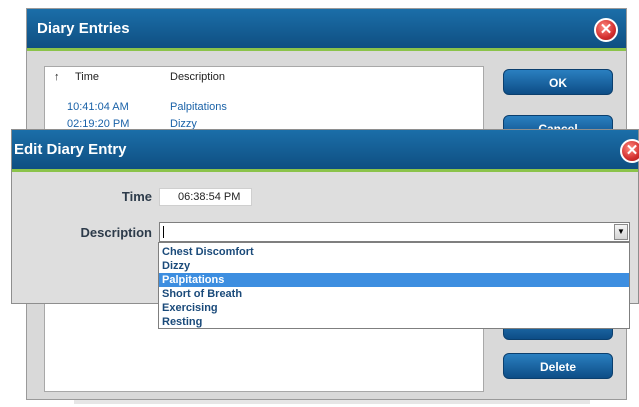 This screenshot has height=407, width=639. I want to click on dropdown-option-selected: Palpitations, so click(394, 280).